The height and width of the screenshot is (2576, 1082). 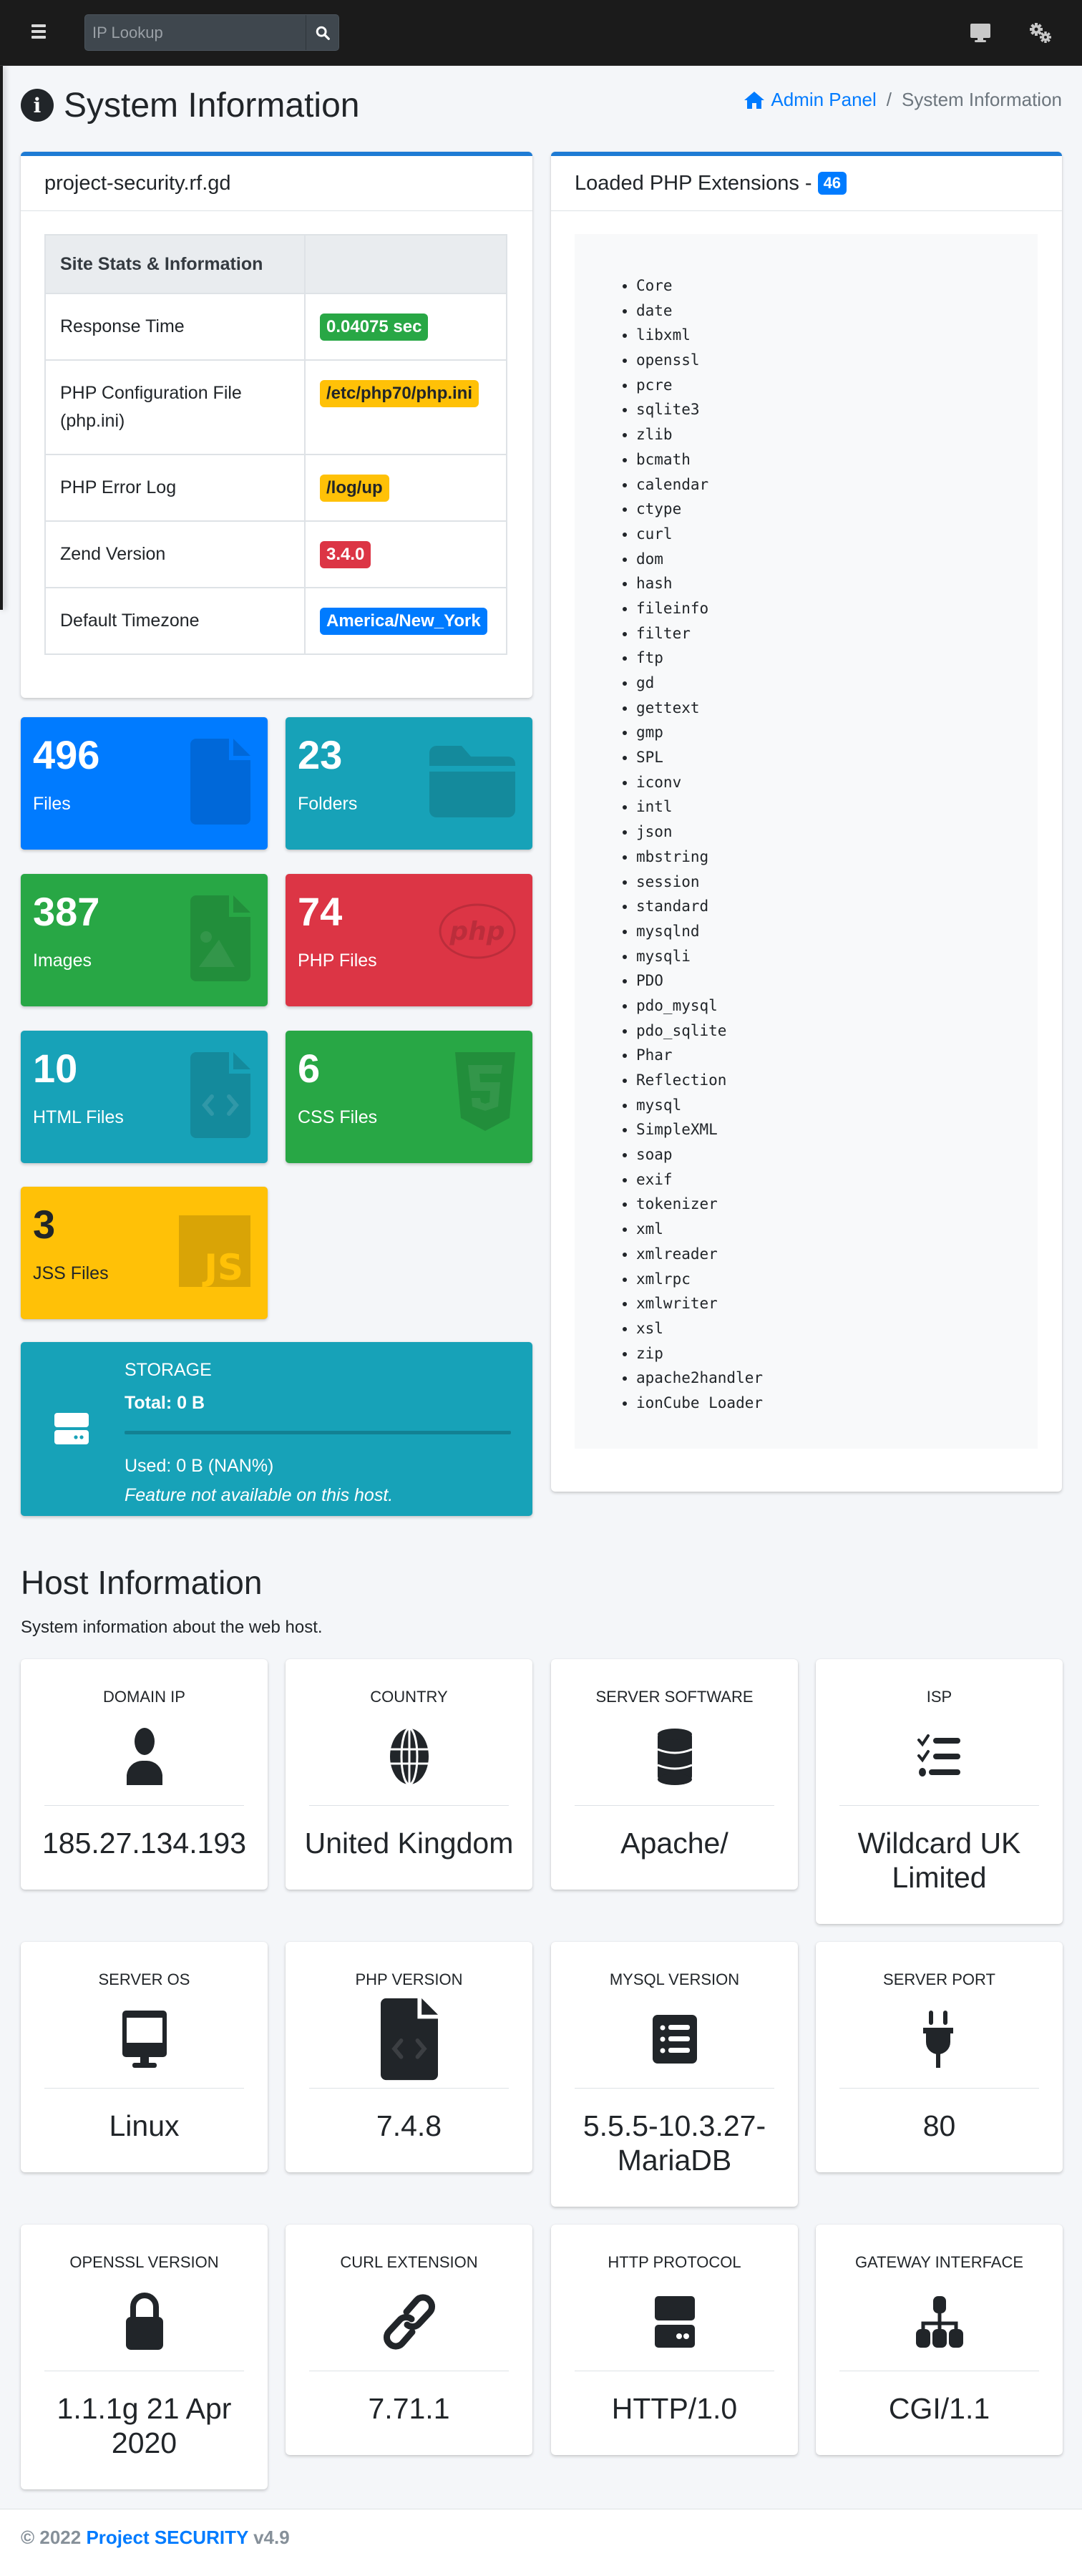 I want to click on tasks-icon, so click(x=939, y=1756).